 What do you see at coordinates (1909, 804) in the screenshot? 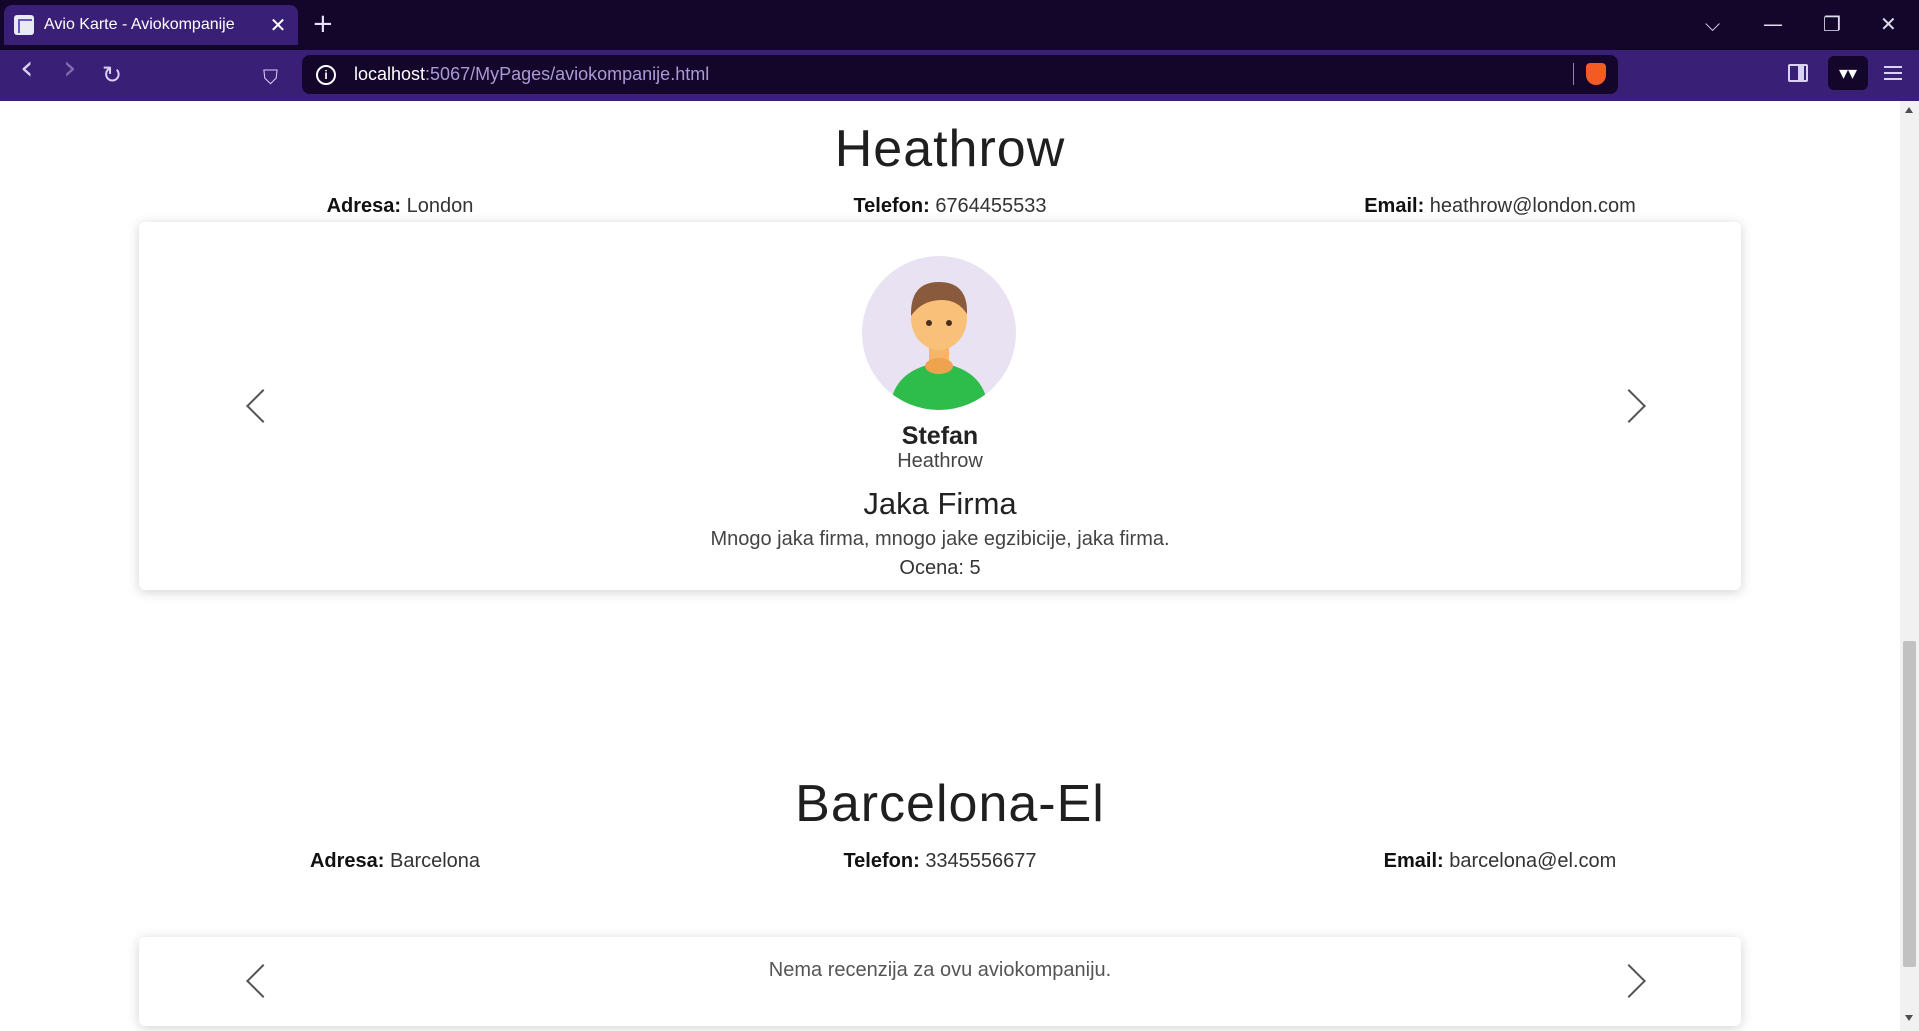
I see `scrollbar-thumb` at bounding box center [1909, 804].